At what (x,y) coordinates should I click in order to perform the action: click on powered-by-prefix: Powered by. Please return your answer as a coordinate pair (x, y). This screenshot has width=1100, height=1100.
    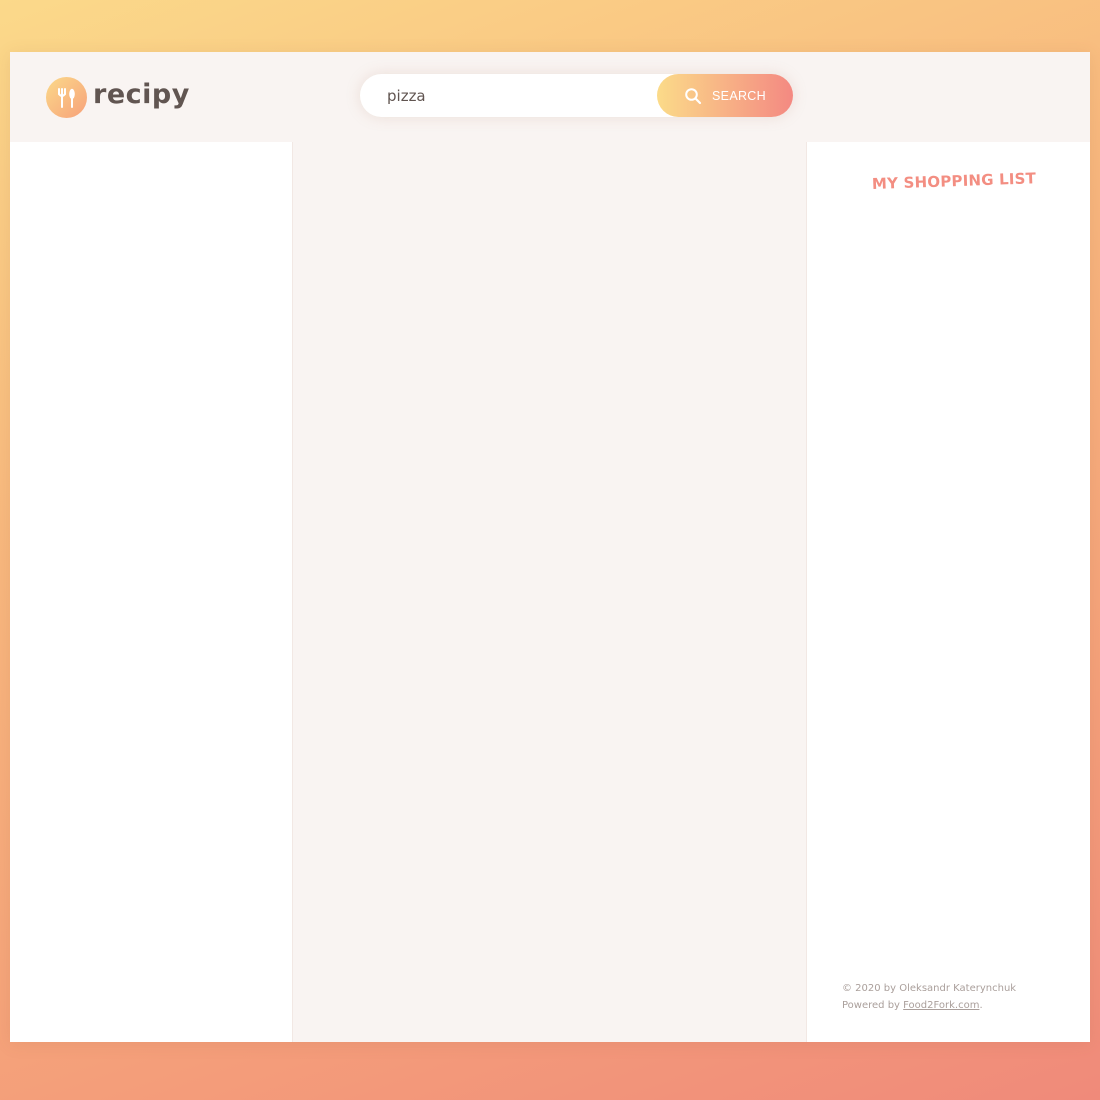
    Looking at the image, I should click on (873, 1005).